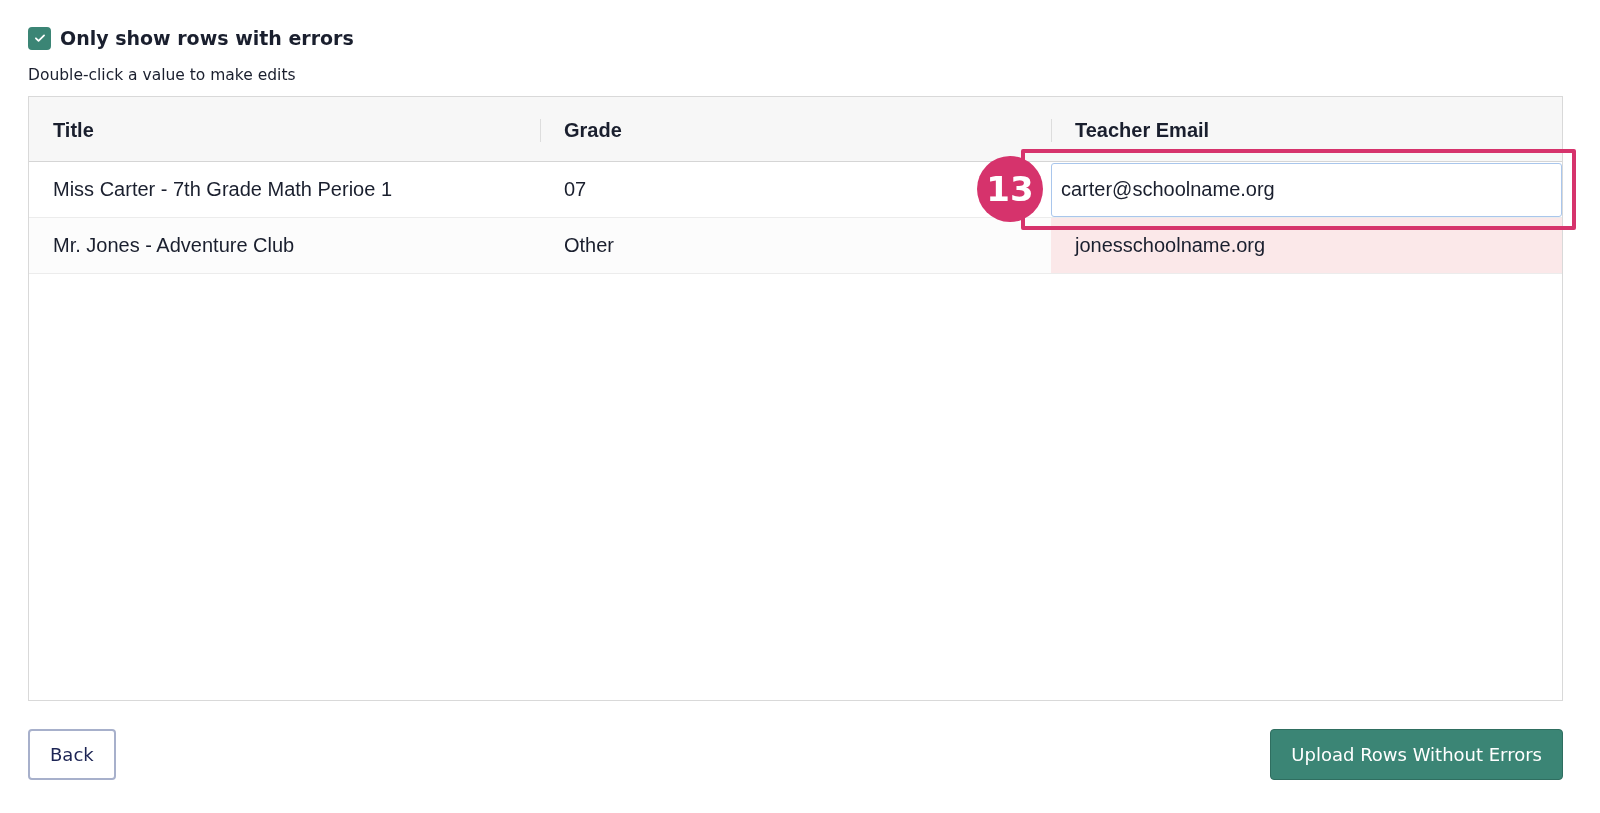  Describe the element at coordinates (1416, 754) in the screenshot. I see `upload-button: Upload Rows Without Errors` at that location.